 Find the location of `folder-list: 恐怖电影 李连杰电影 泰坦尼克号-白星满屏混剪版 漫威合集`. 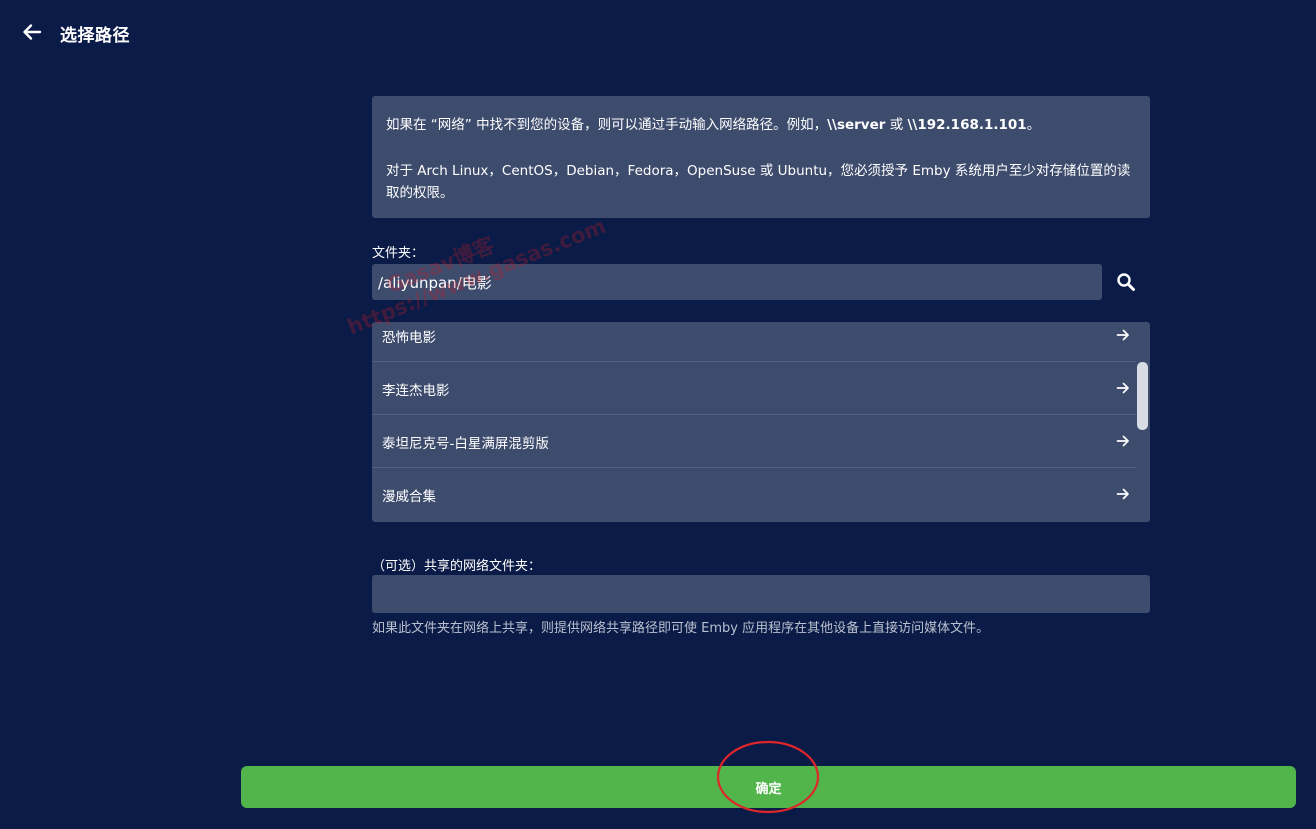

folder-list: 恐怖电影 李连杰电影 泰坦尼克号-白星满屏混剪版 漫威合集 is located at coordinates (761, 422).